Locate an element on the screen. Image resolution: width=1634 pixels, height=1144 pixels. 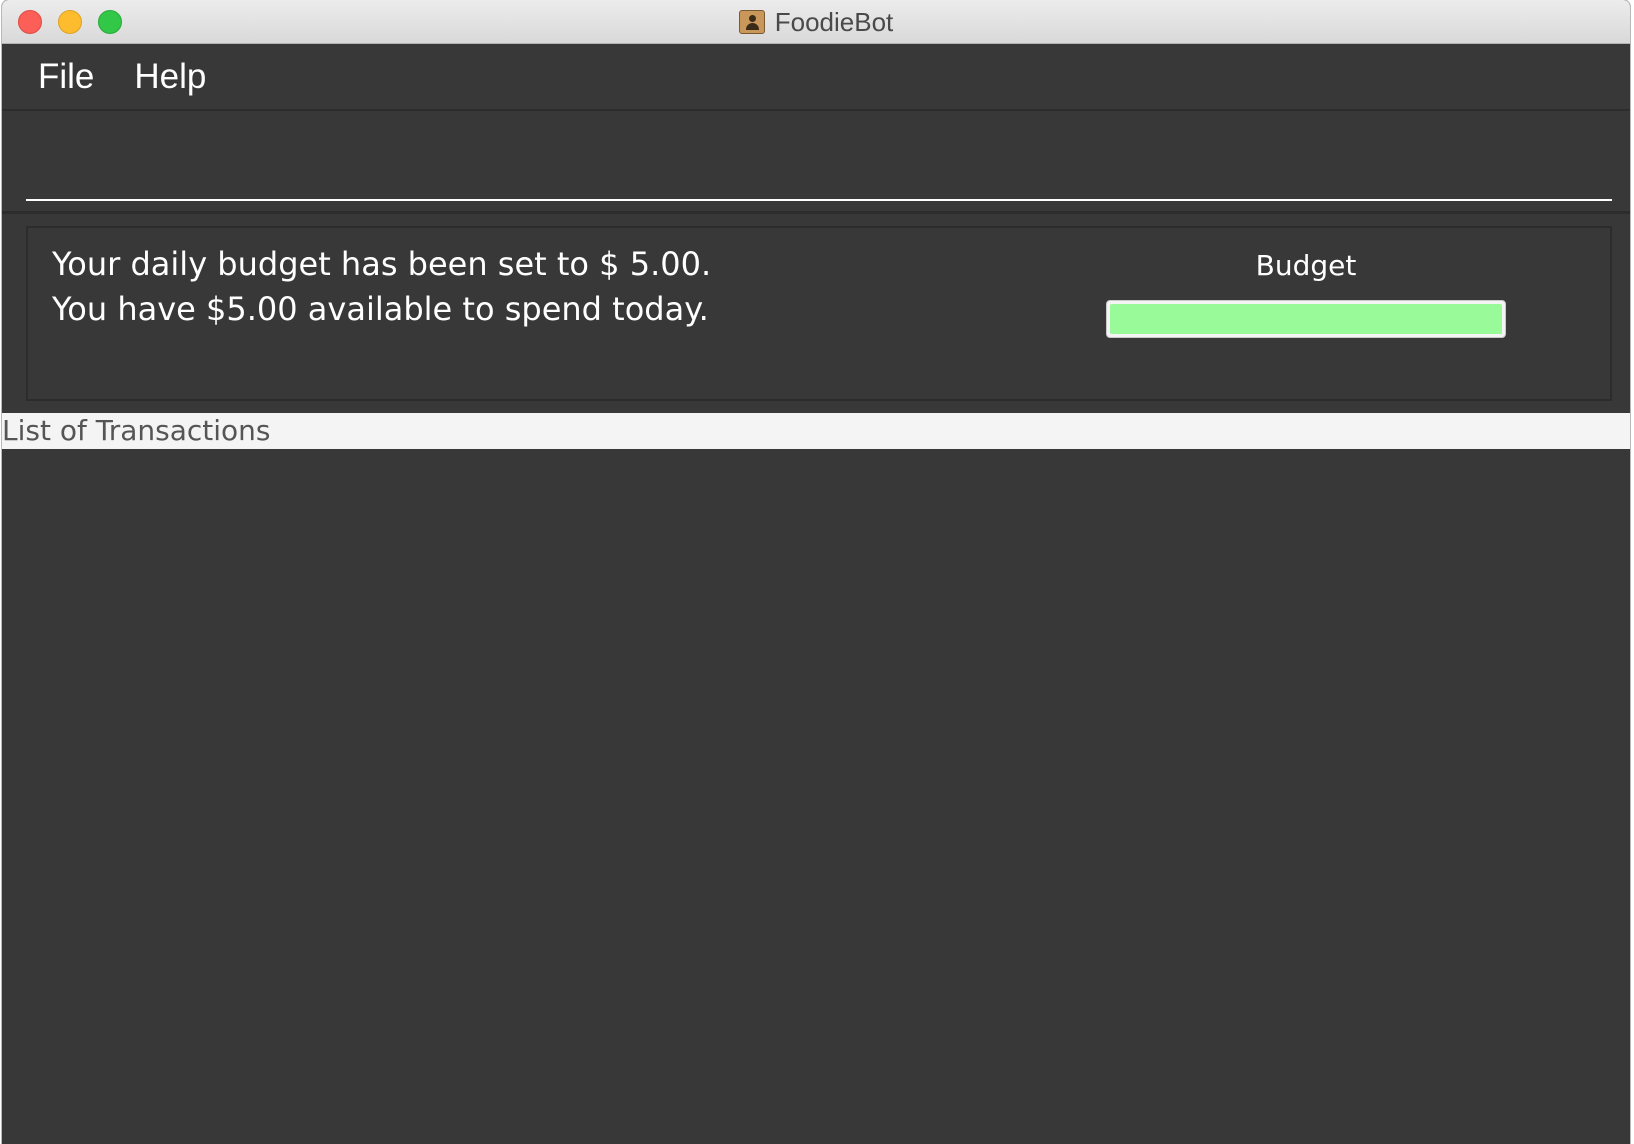
command-box-area is located at coordinates (816, 162).